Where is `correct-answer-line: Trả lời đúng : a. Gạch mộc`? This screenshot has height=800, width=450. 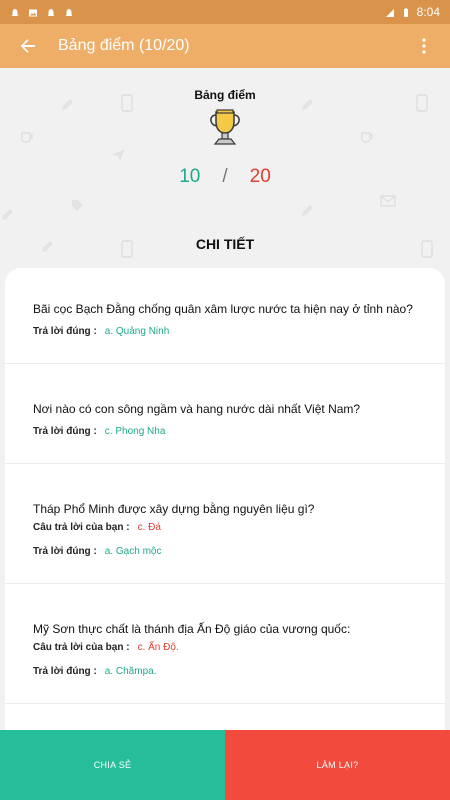
correct-answer-line: Trả lời đúng : a. Gạch mộc is located at coordinates (97, 551).